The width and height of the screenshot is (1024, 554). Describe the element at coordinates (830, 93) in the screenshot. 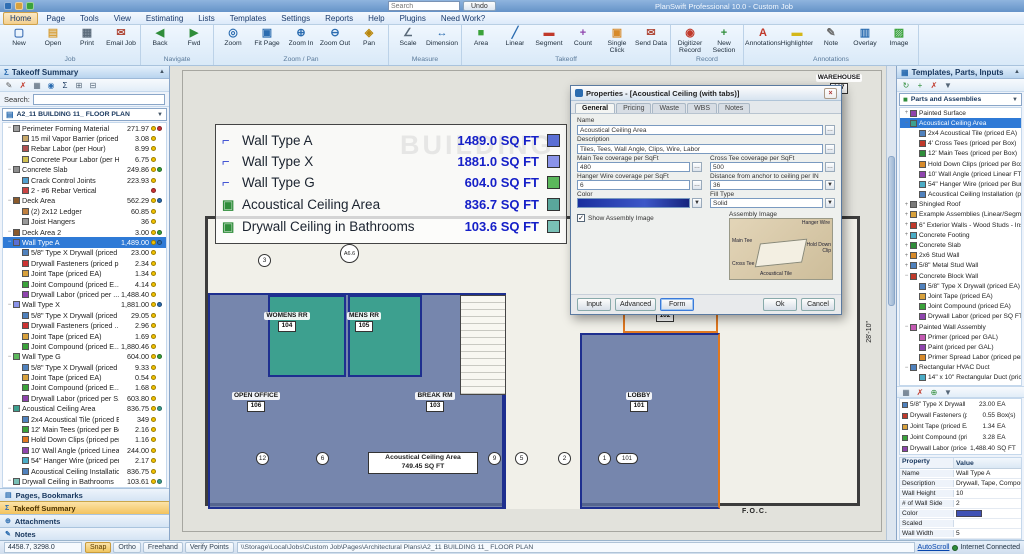

I see `close-icon: ×` at that location.